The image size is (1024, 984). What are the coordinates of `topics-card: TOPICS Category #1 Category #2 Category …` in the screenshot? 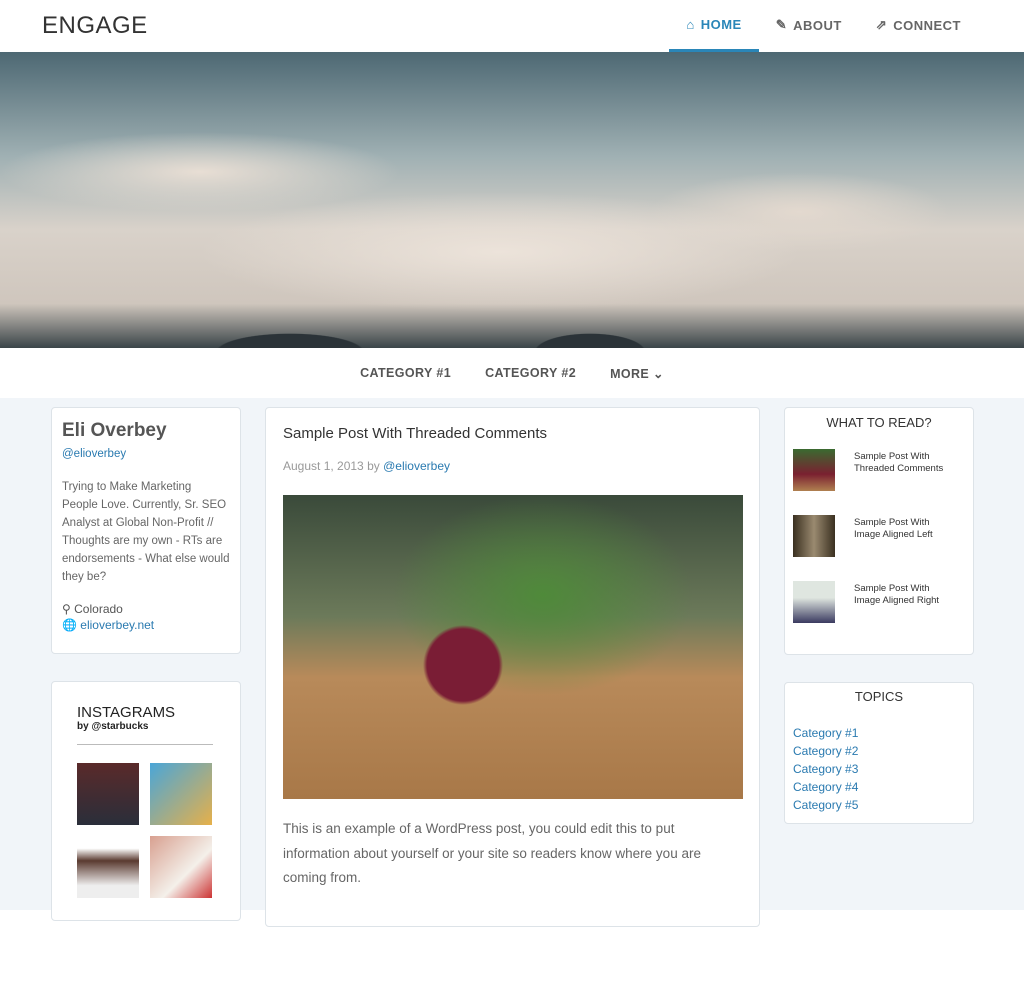 It's located at (879, 753).